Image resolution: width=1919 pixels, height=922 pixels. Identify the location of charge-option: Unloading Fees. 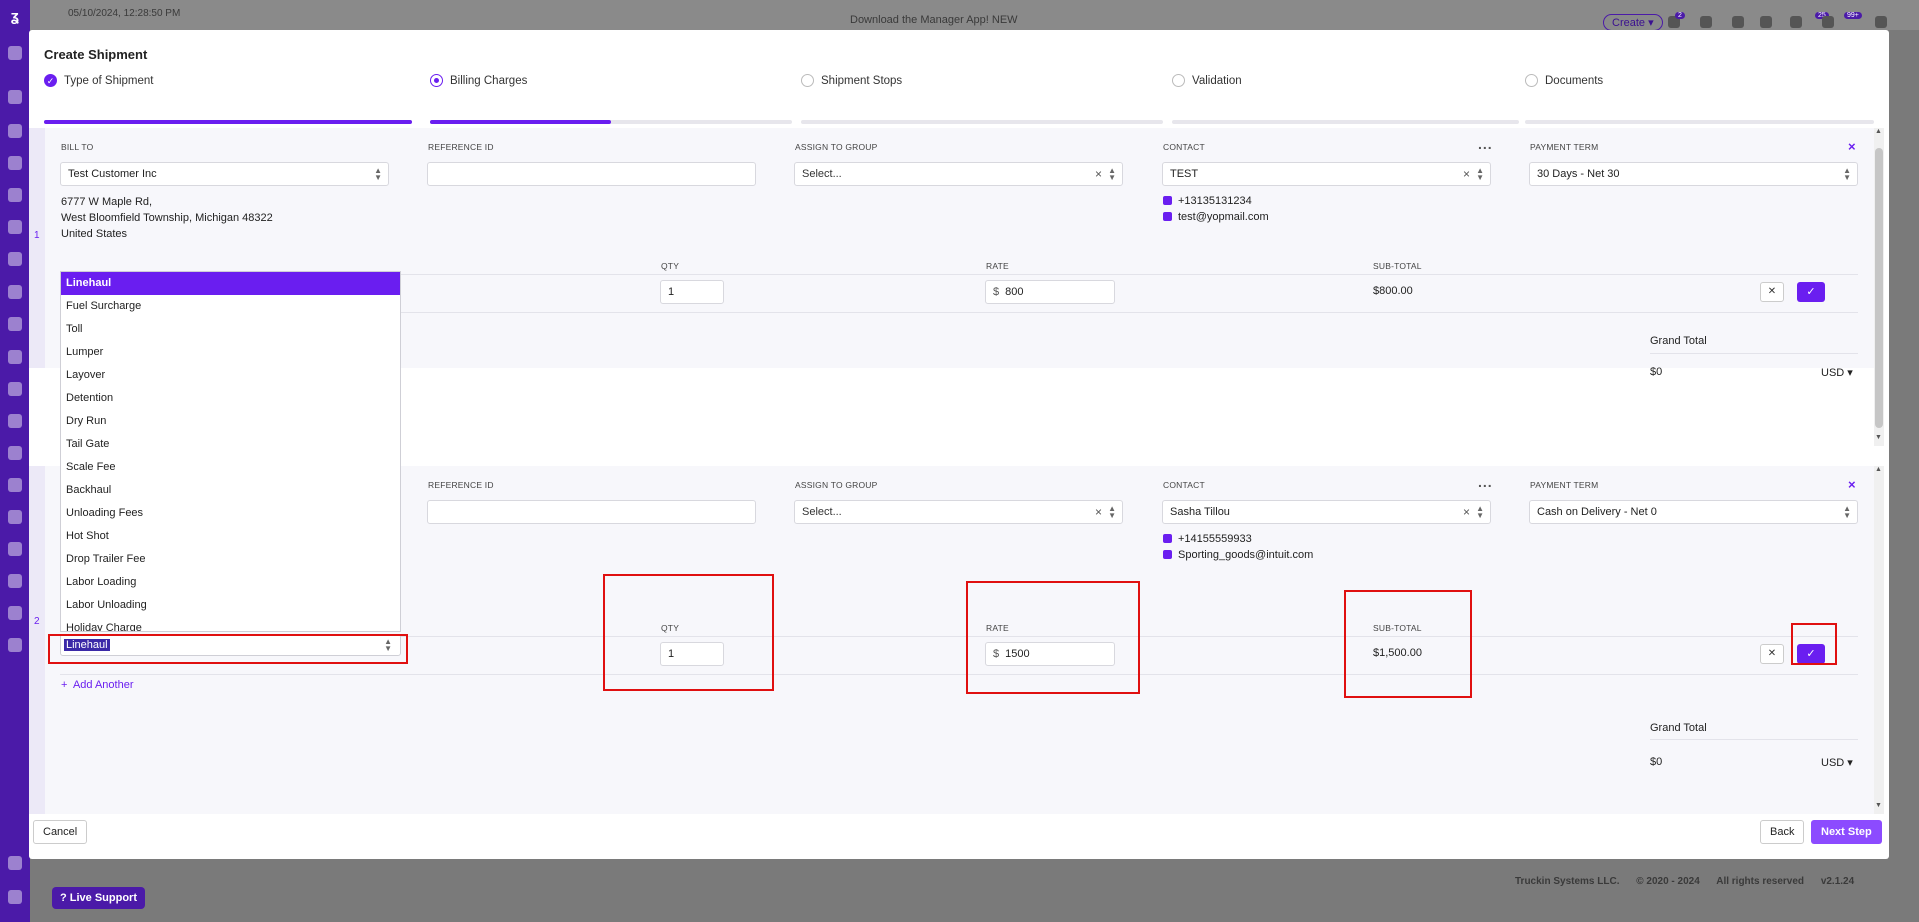
(230, 513).